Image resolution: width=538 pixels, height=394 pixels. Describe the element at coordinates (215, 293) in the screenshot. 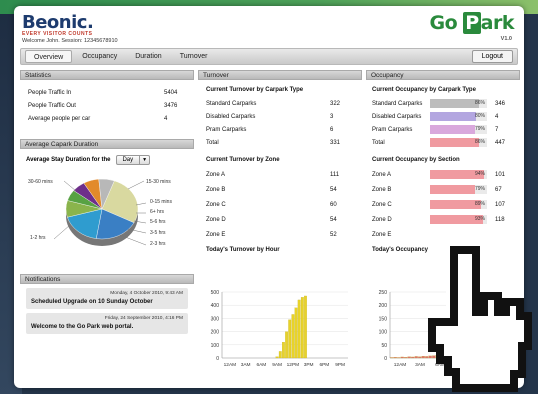

I see `y-tick-label: 500` at that location.